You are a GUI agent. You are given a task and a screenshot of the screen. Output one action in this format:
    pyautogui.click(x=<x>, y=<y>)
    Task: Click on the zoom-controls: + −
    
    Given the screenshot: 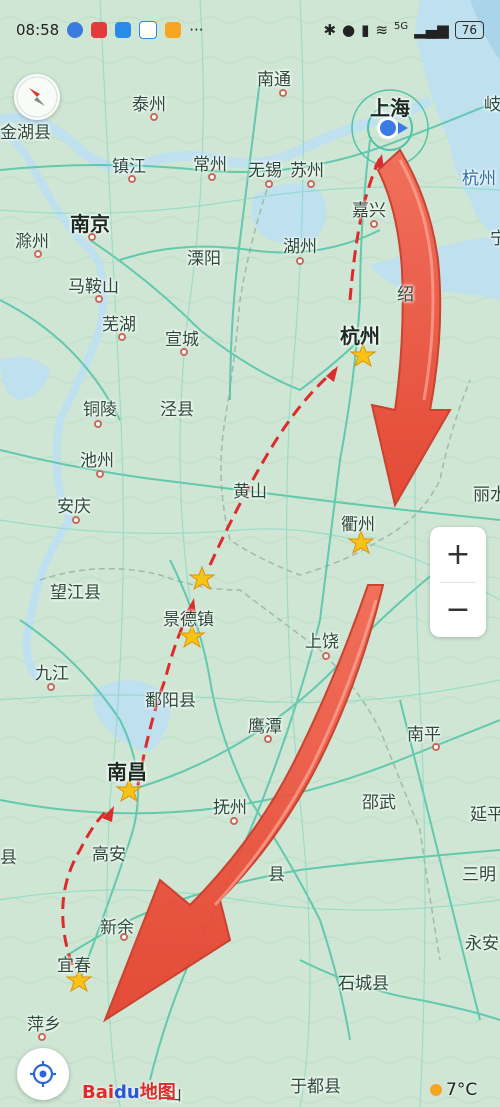 What is the action you would take?
    pyautogui.click(x=458, y=582)
    